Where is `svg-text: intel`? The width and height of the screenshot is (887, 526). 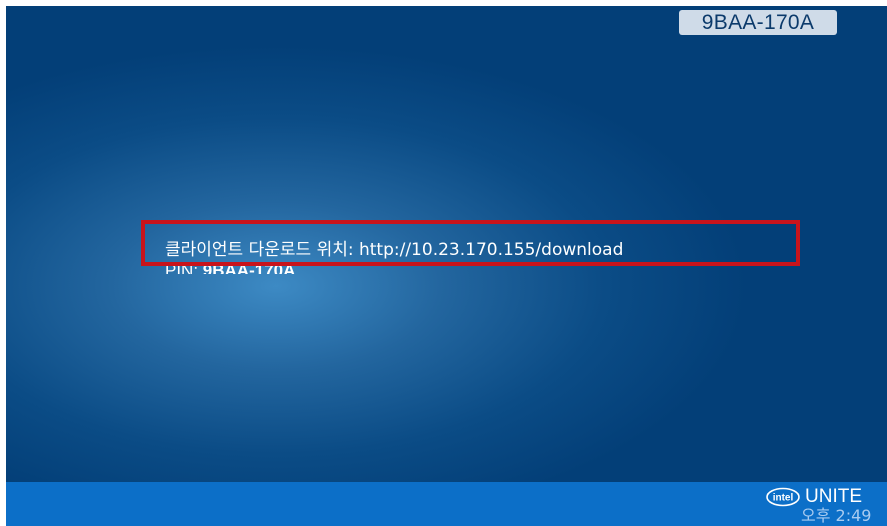
svg-text: intel is located at coordinates (783, 498).